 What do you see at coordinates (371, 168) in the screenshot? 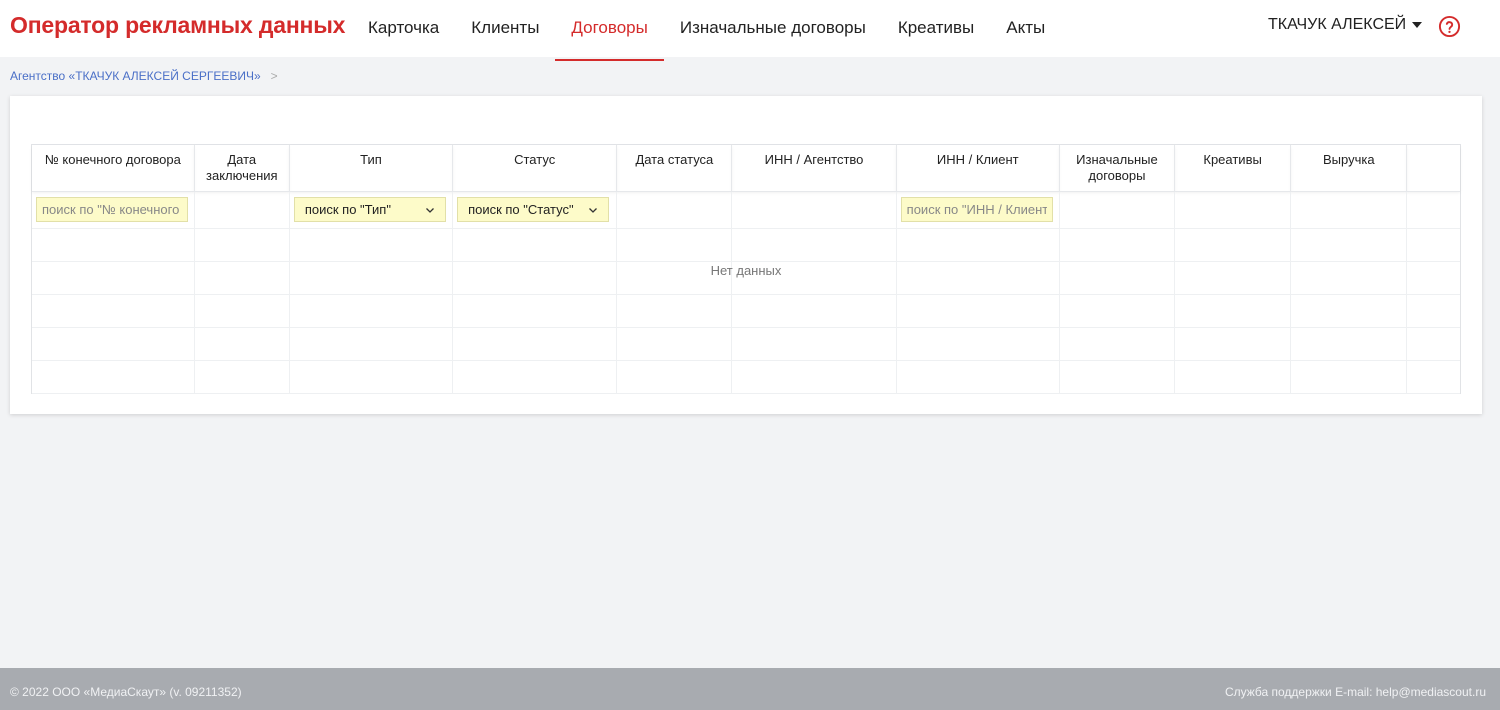
I see `column-header-type: Тип` at bounding box center [371, 168].